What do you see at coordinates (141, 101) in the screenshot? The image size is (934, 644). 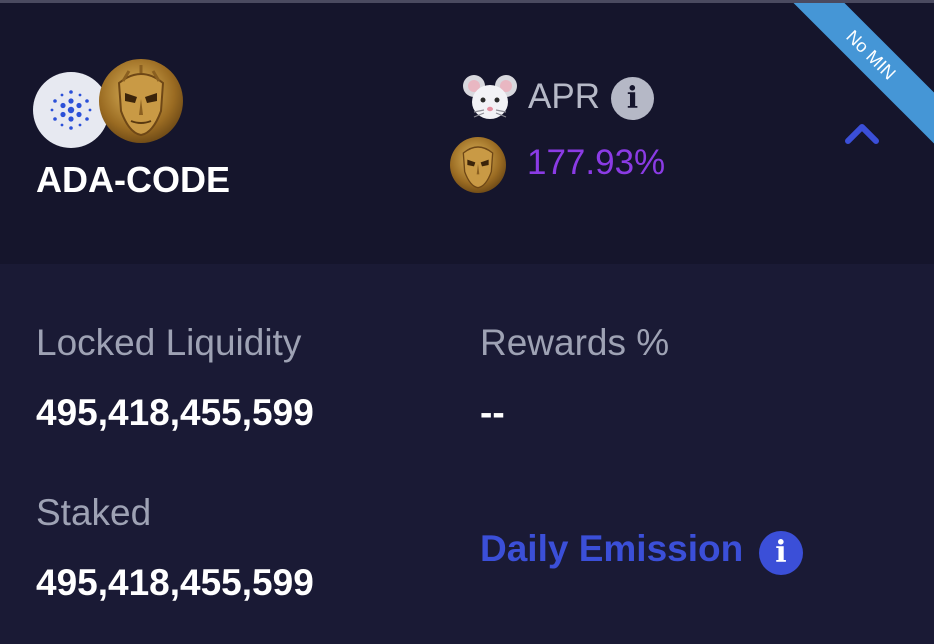 I see `mask-coin-icon` at bounding box center [141, 101].